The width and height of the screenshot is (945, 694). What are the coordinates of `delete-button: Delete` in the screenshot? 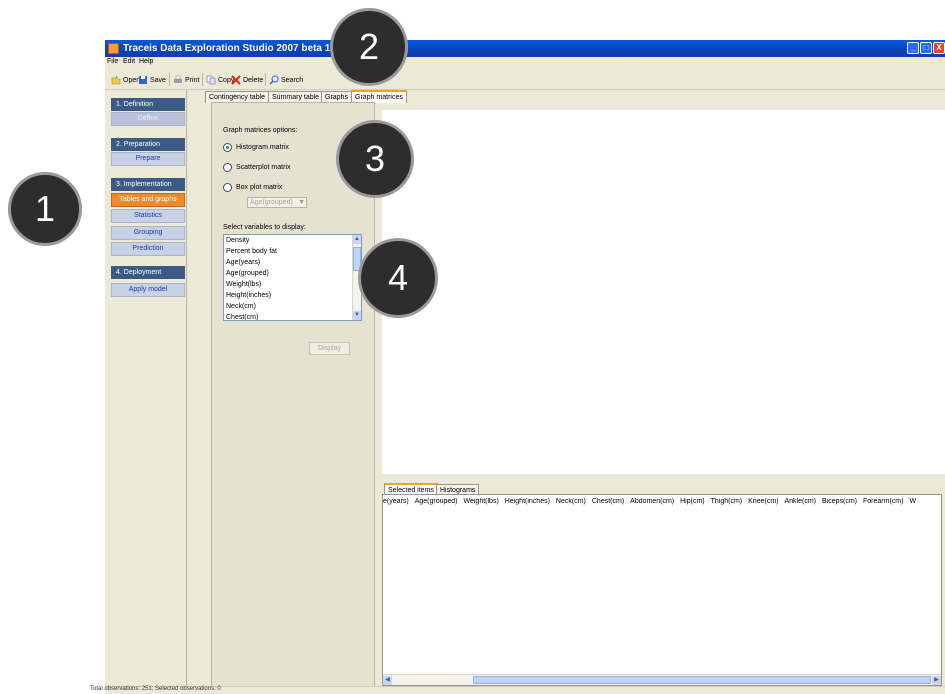 It's located at (247, 80).